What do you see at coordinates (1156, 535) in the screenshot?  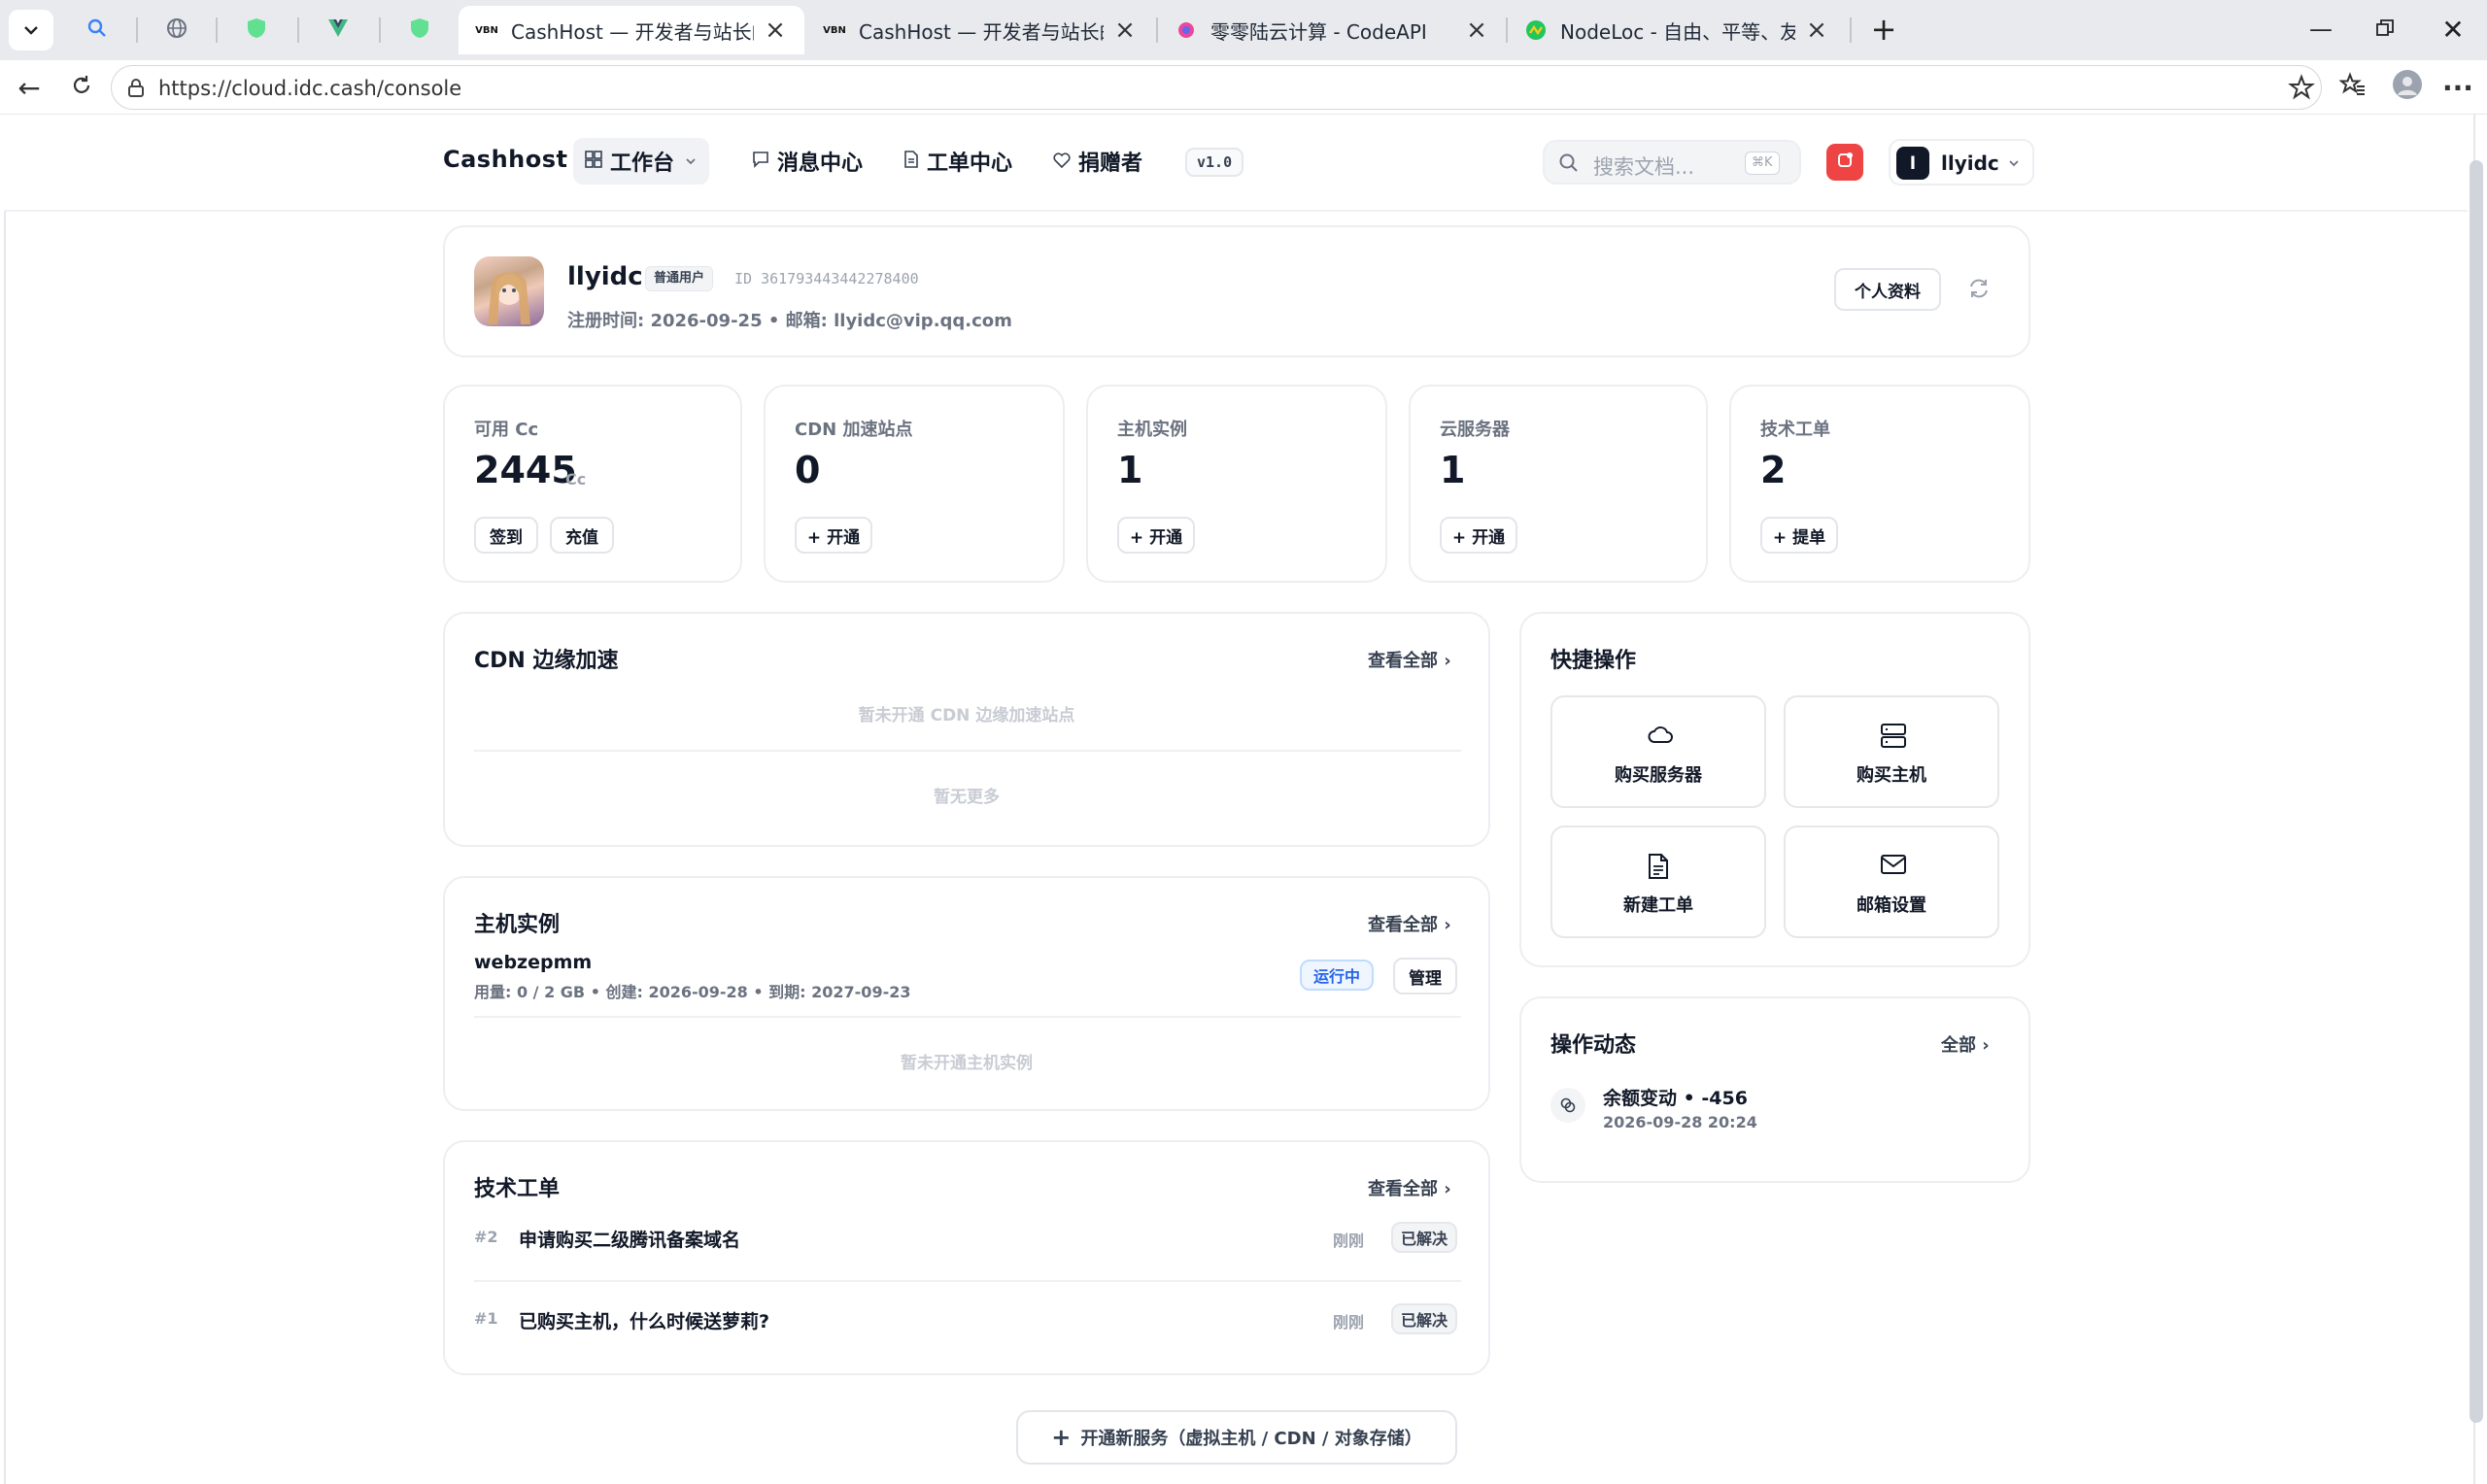 I see `open-host-button: + 开通` at bounding box center [1156, 535].